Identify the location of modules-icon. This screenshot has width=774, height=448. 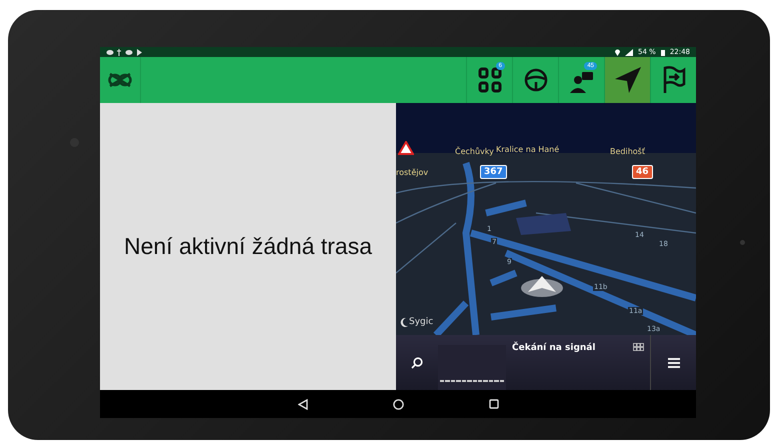
(490, 80).